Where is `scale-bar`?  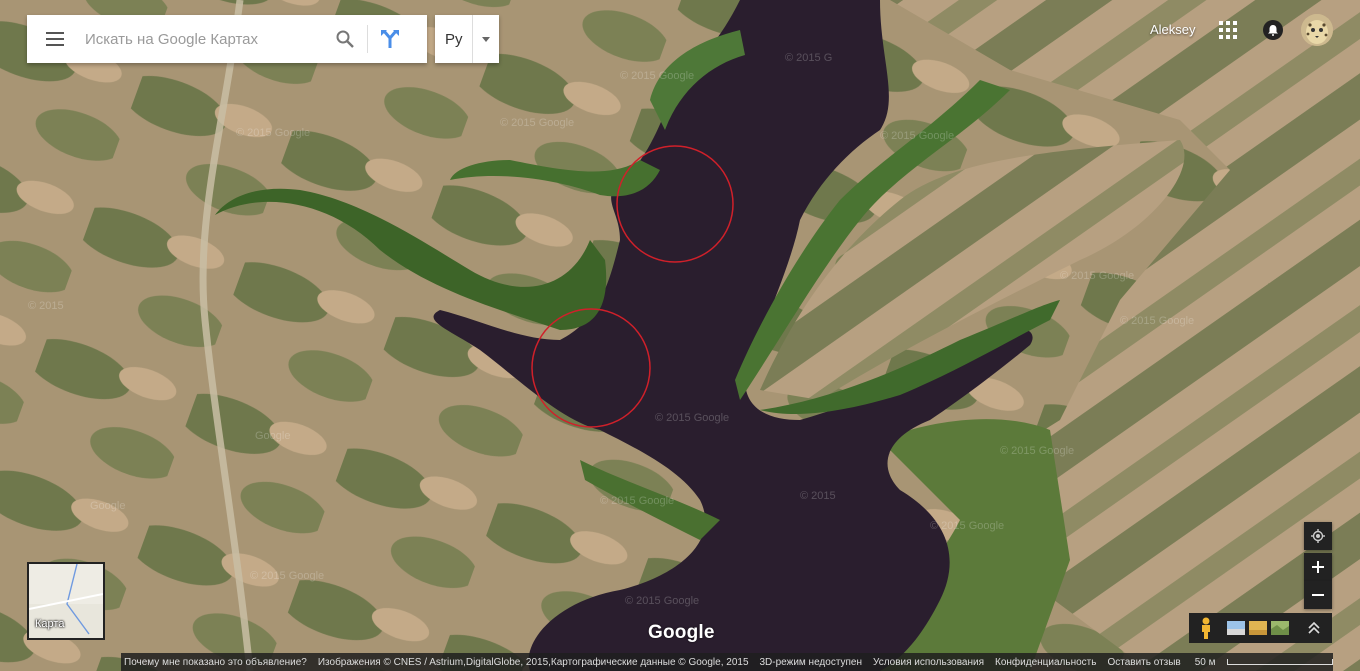
scale-bar is located at coordinates (1279, 661).